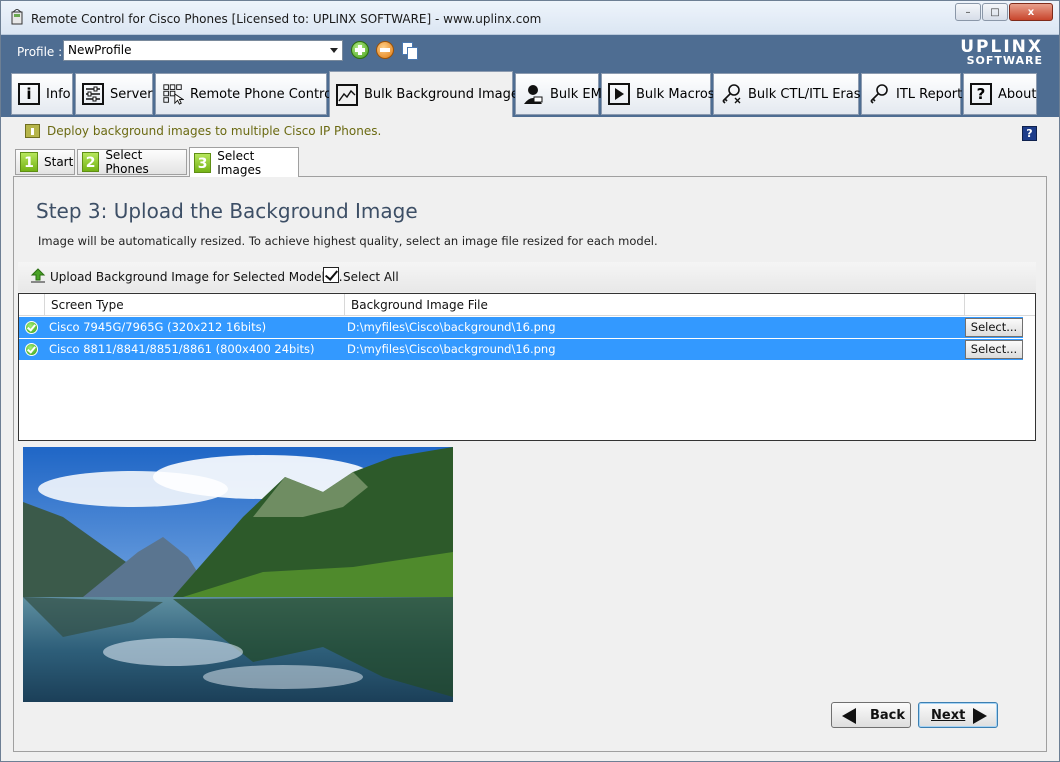 The height and width of the screenshot is (762, 1060). What do you see at coordinates (244, 162) in the screenshot?
I see `step-tab-select-images: 3 Select Images` at bounding box center [244, 162].